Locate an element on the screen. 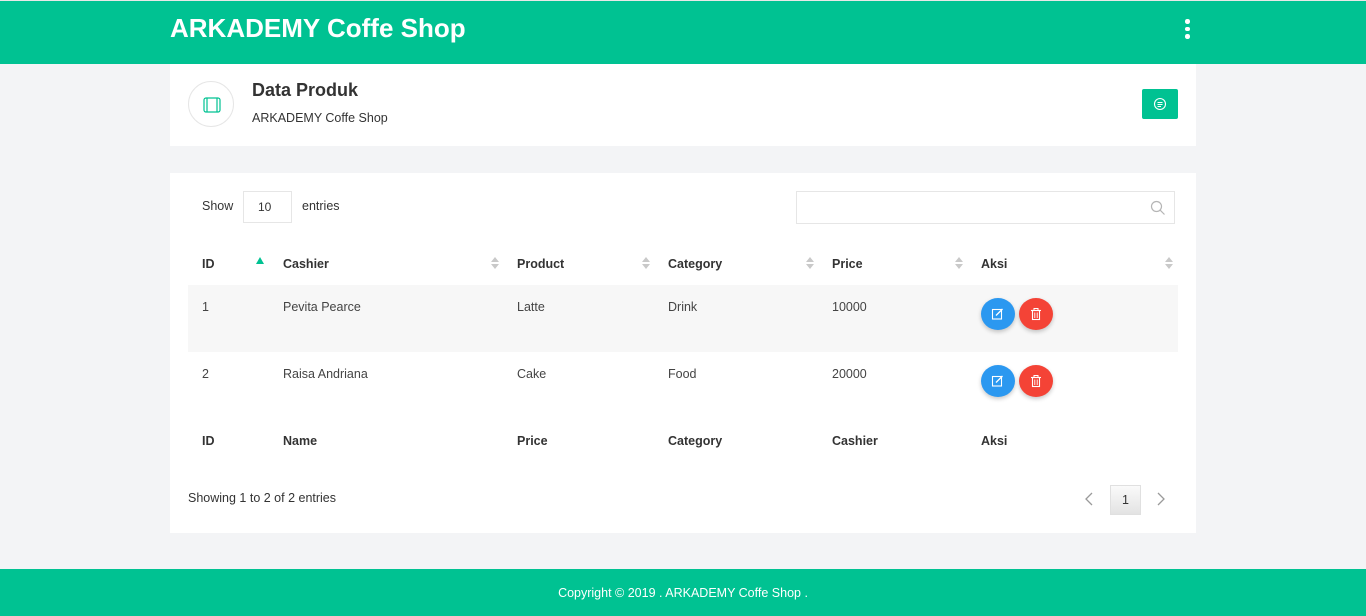 The image size is (1366, 616). cell-price: 20000 is located at coordinates (849, 374).